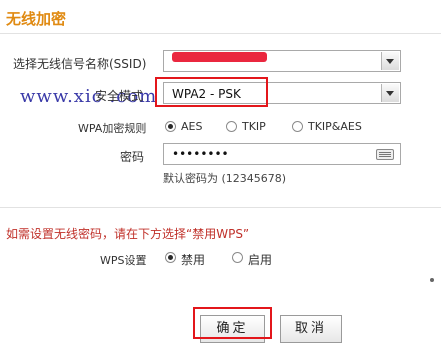 The width and height of the screenshot is (441, 343). Describe the element at coordinates (119, 96) in the screenshot. I see `security-mode-label: 安全模式` at that location.